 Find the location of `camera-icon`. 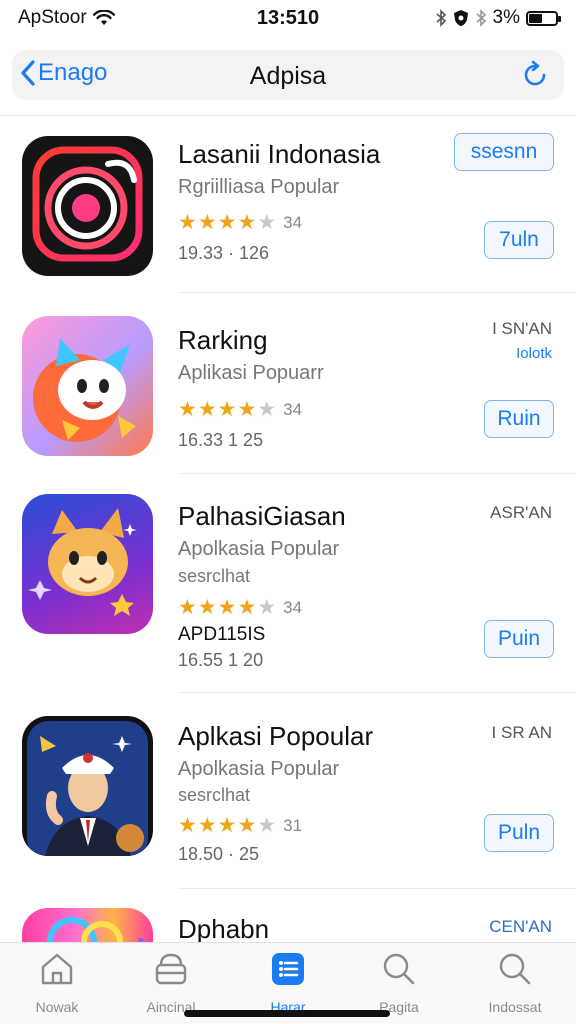

camera-icon is located at coordinates (87, 204).